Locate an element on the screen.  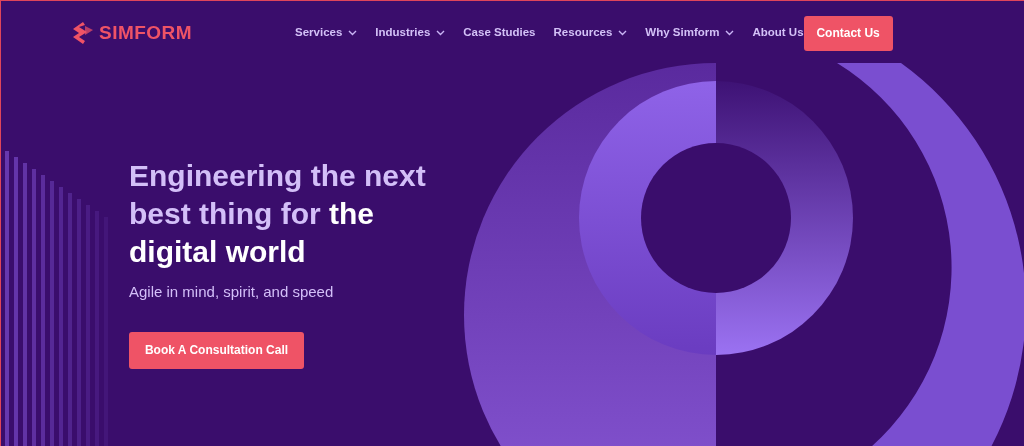
nav-link: Case Studies is located at coordinates (499, 33).